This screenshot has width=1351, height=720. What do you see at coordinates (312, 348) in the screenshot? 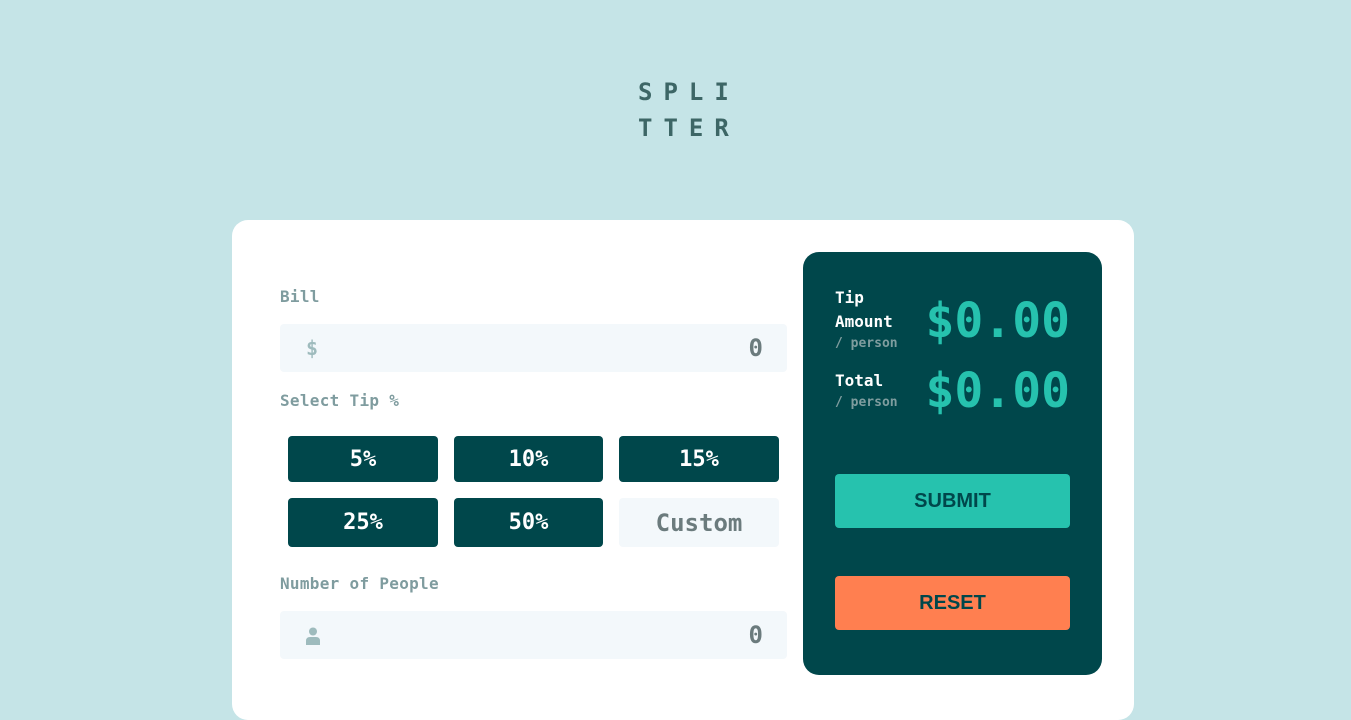
I see `dollar-icon: $` at bounding box center [312, 348].